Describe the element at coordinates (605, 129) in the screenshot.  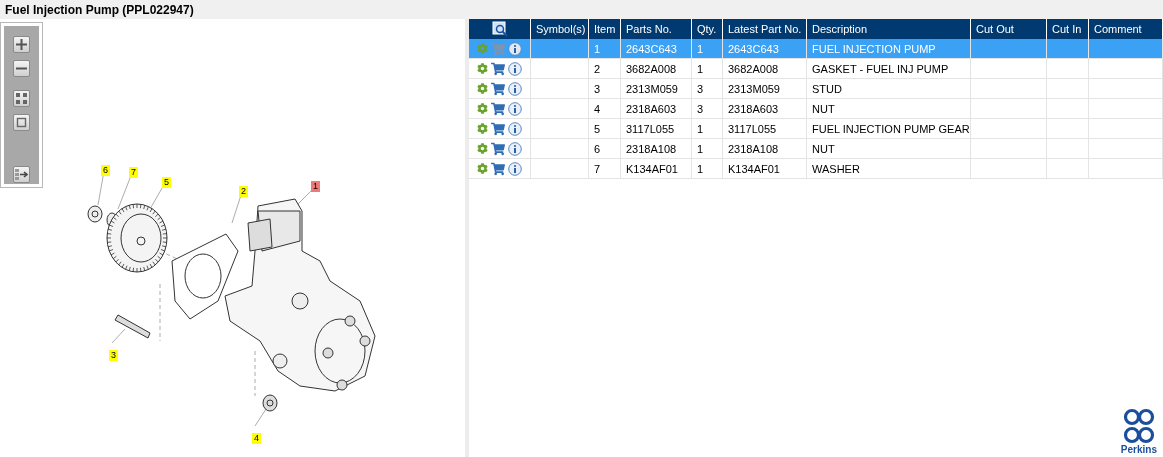
I see `table-cell: 5` at that location.